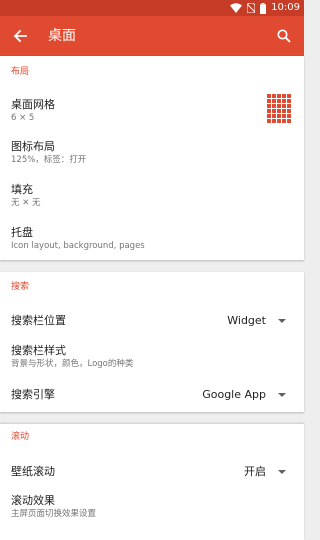 The height and width of the screenshot is (540, 320). What do you see at coordinates (33, 146) in the screenshot?
I see `setting-title: 图标布局` at bounding box center [33, 146].